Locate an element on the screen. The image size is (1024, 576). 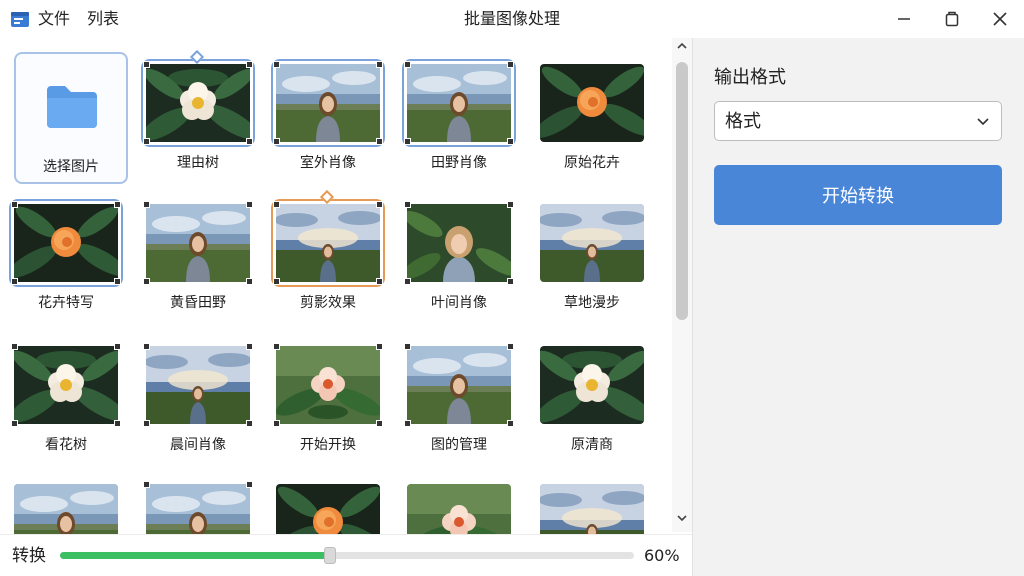
progress-percent: 60% is located at coordinates (662, 555).